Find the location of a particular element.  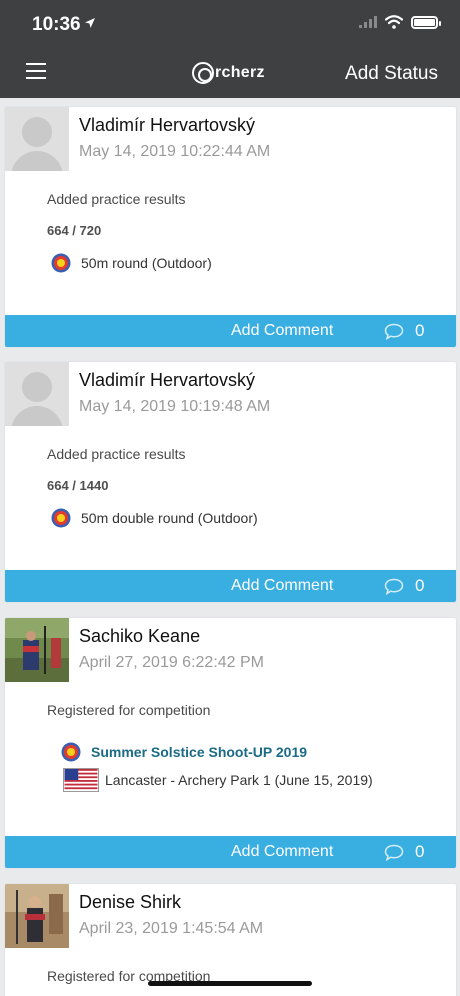

competition-link: Summer Solstice Shoot-UP 2019 is located at coordinates (184, 752).